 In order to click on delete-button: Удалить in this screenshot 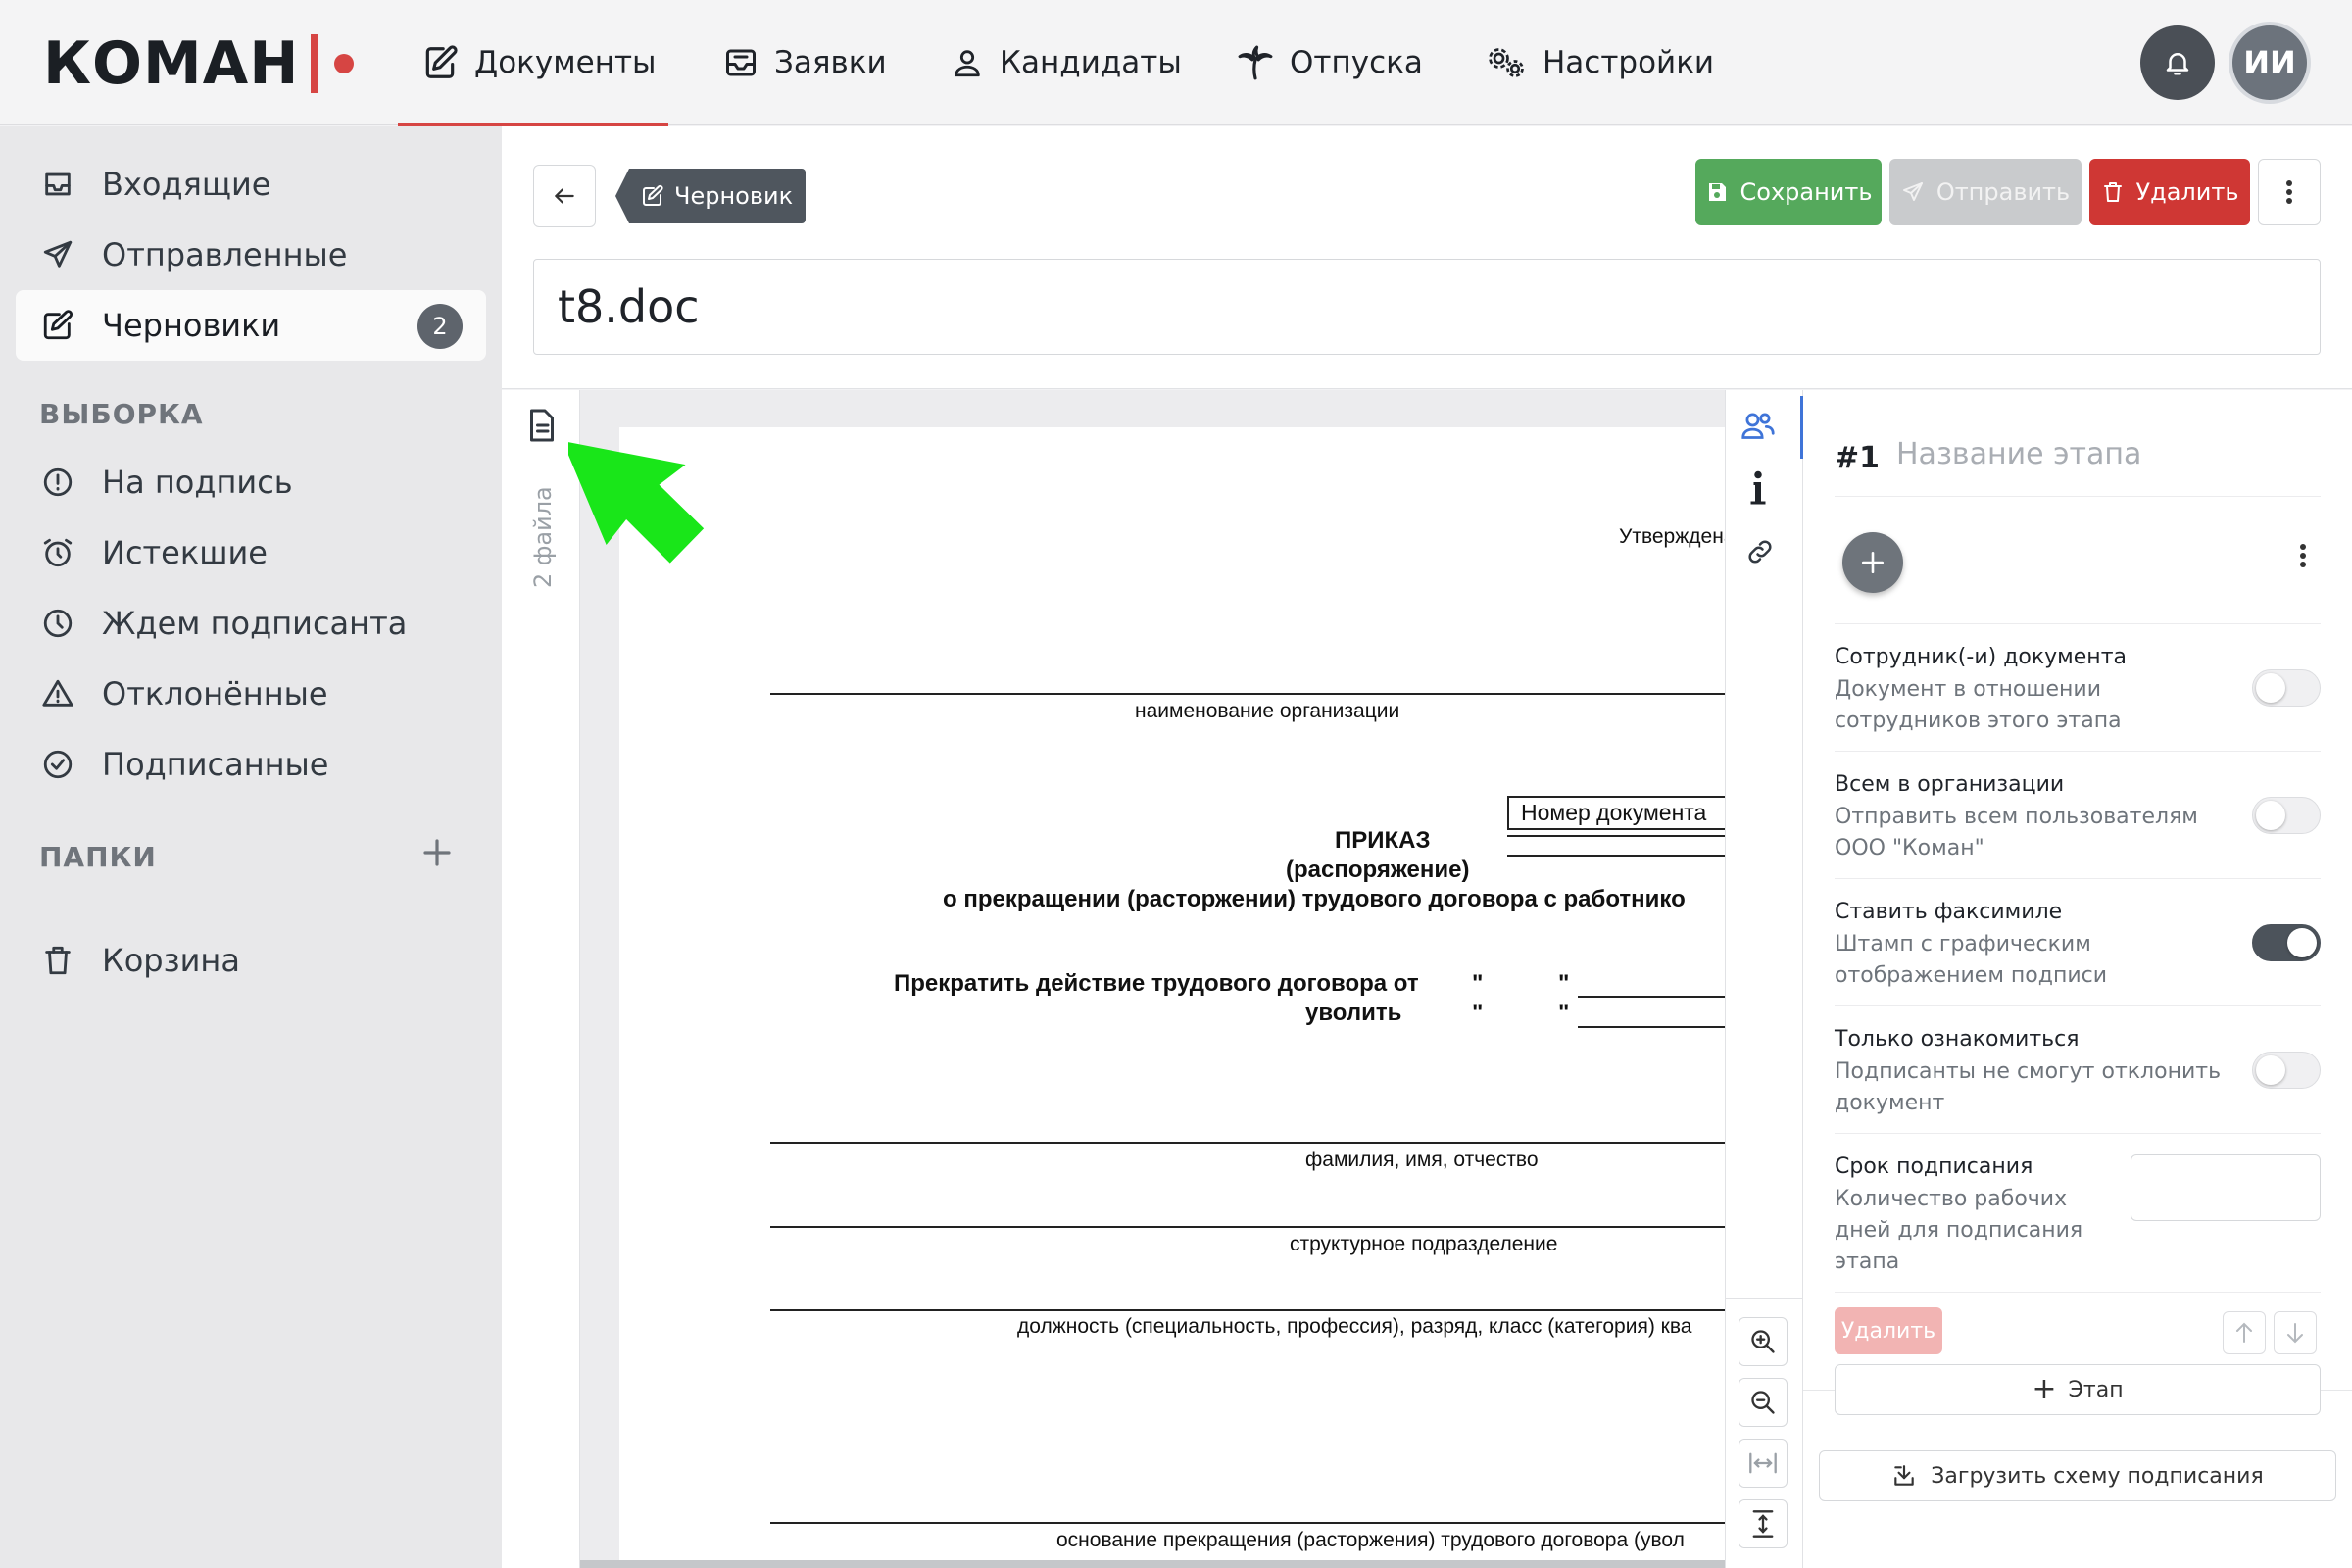, I will do `click(2169, 192)`.